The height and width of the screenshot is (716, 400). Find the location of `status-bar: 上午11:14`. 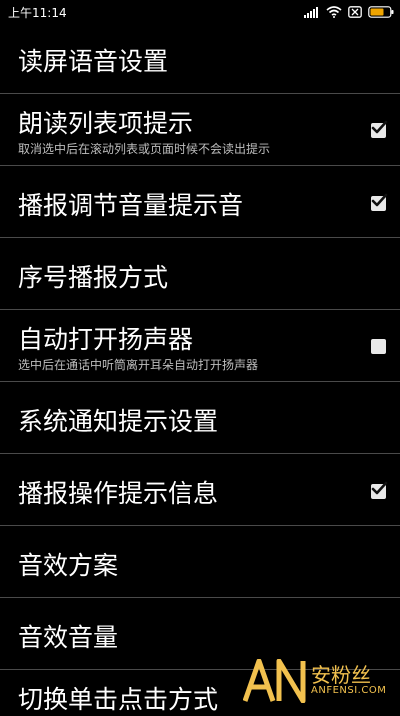

status-bar: 上午11:14 is located at coordinates (200, 12).